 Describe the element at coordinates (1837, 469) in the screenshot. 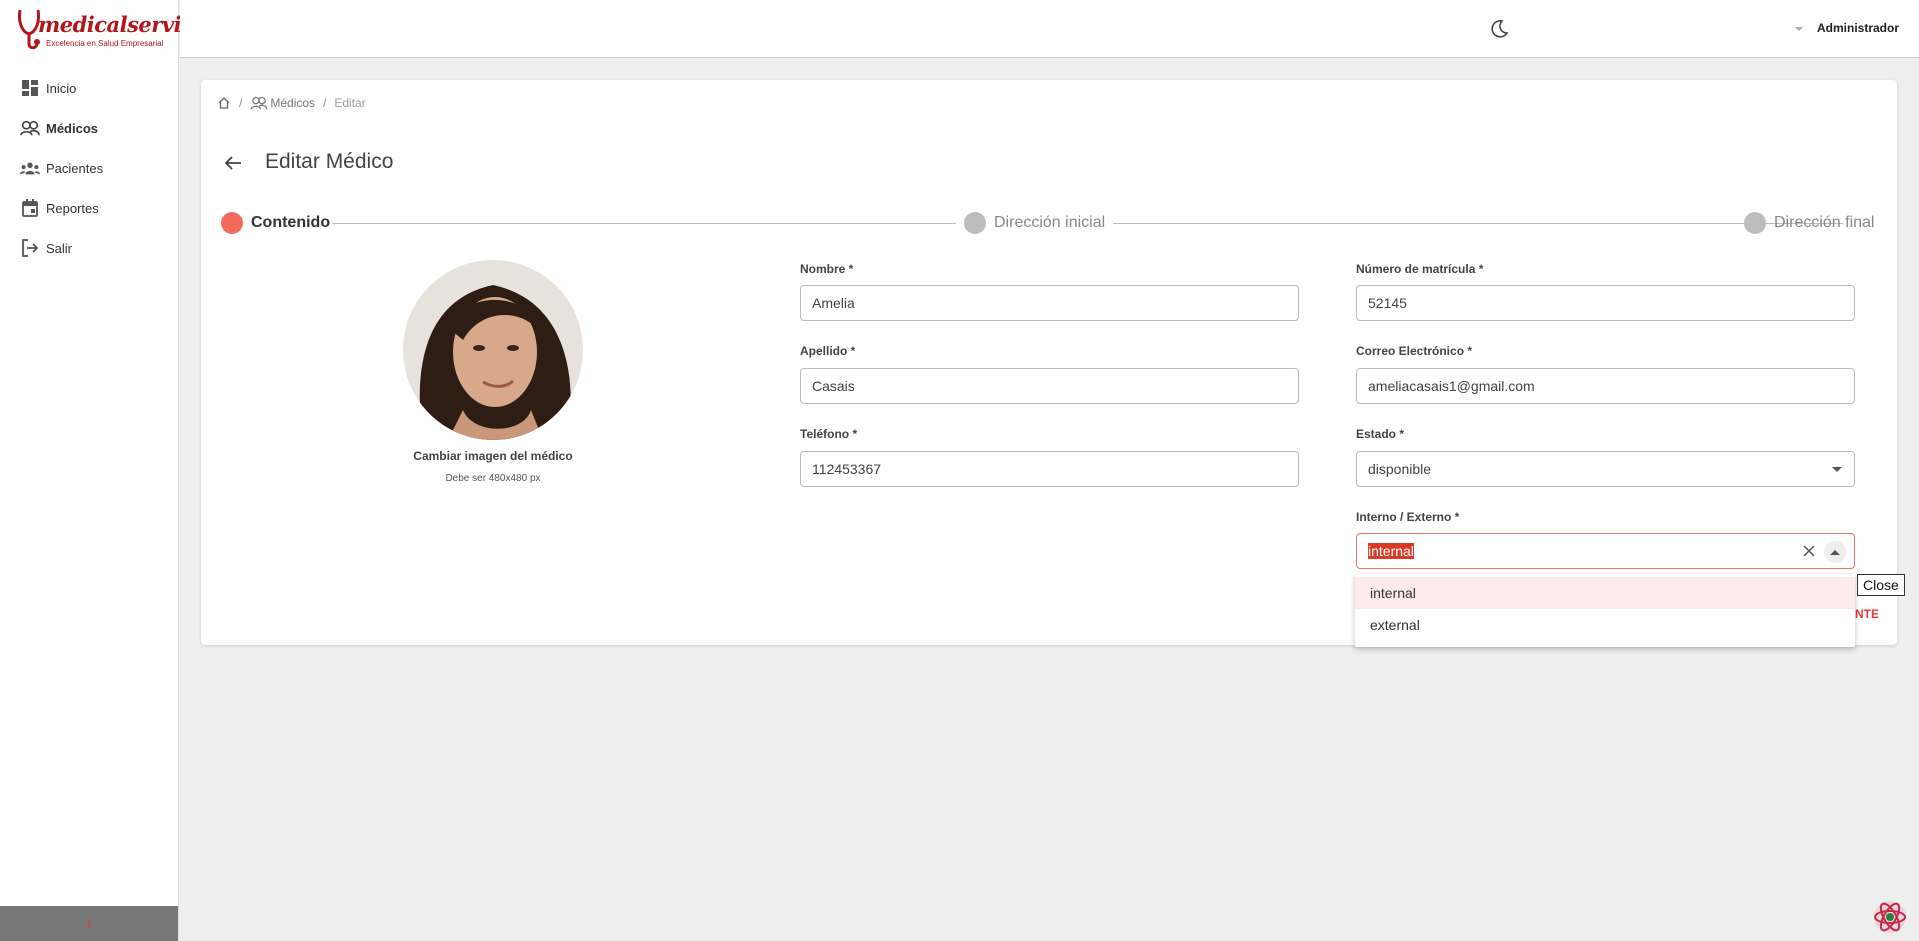

I see `chevron-down-icon` at that location.